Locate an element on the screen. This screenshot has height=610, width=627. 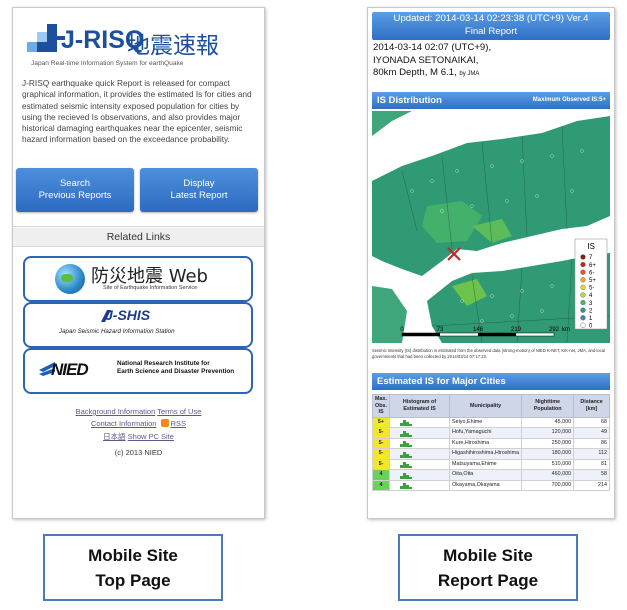
nied-title: NIED is located at coordinates (70, 369).